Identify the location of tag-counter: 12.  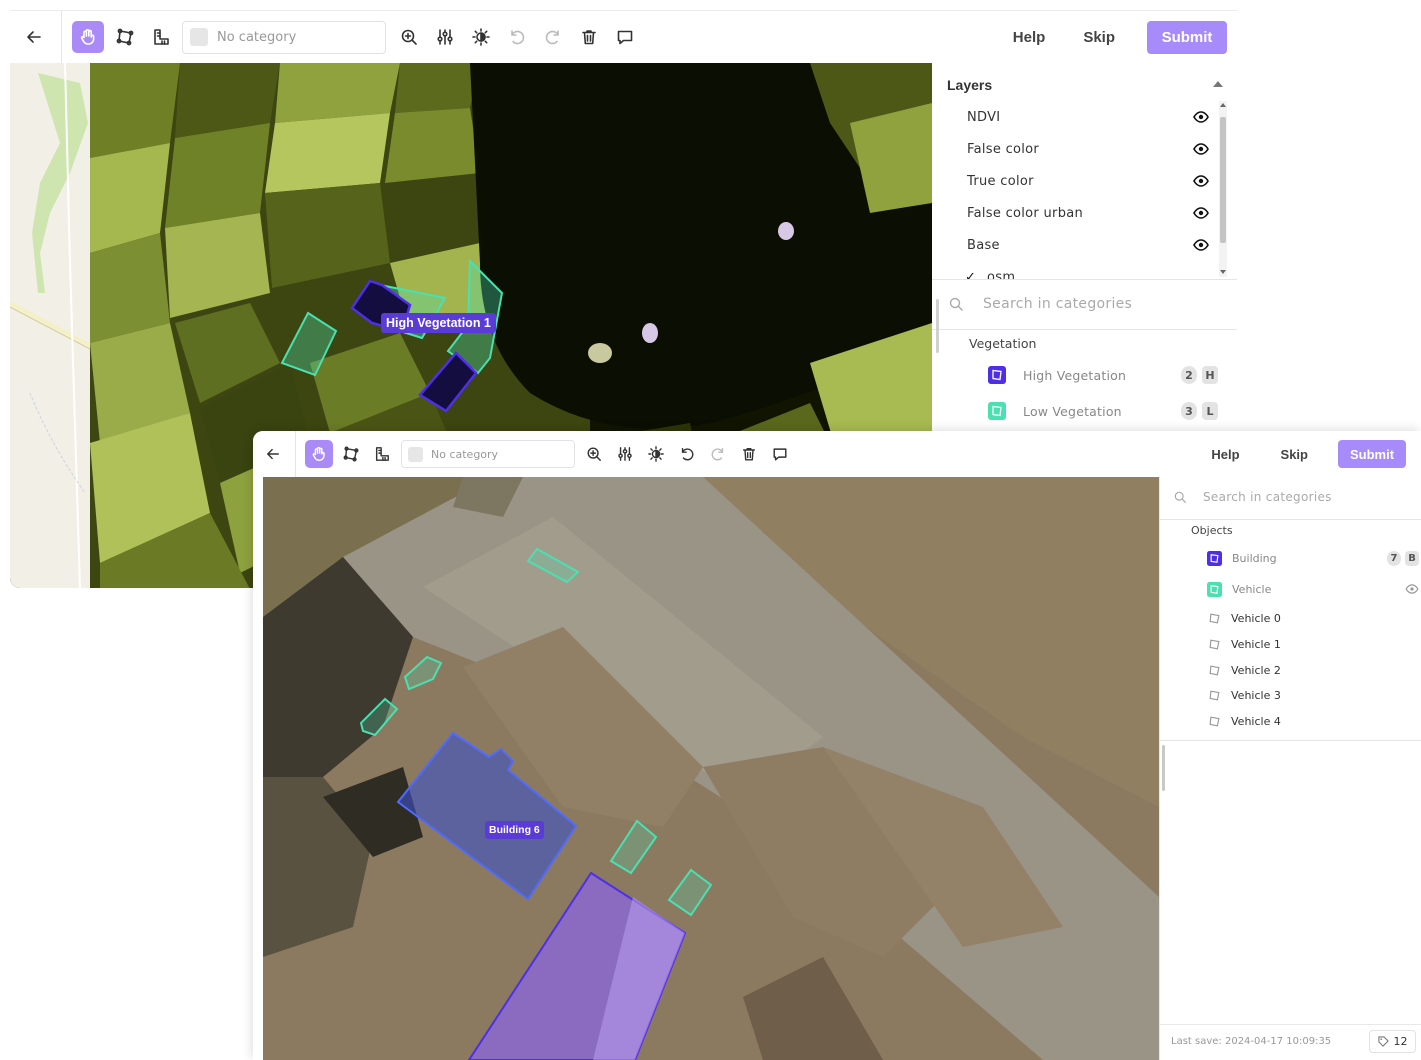
(1392, 1041).